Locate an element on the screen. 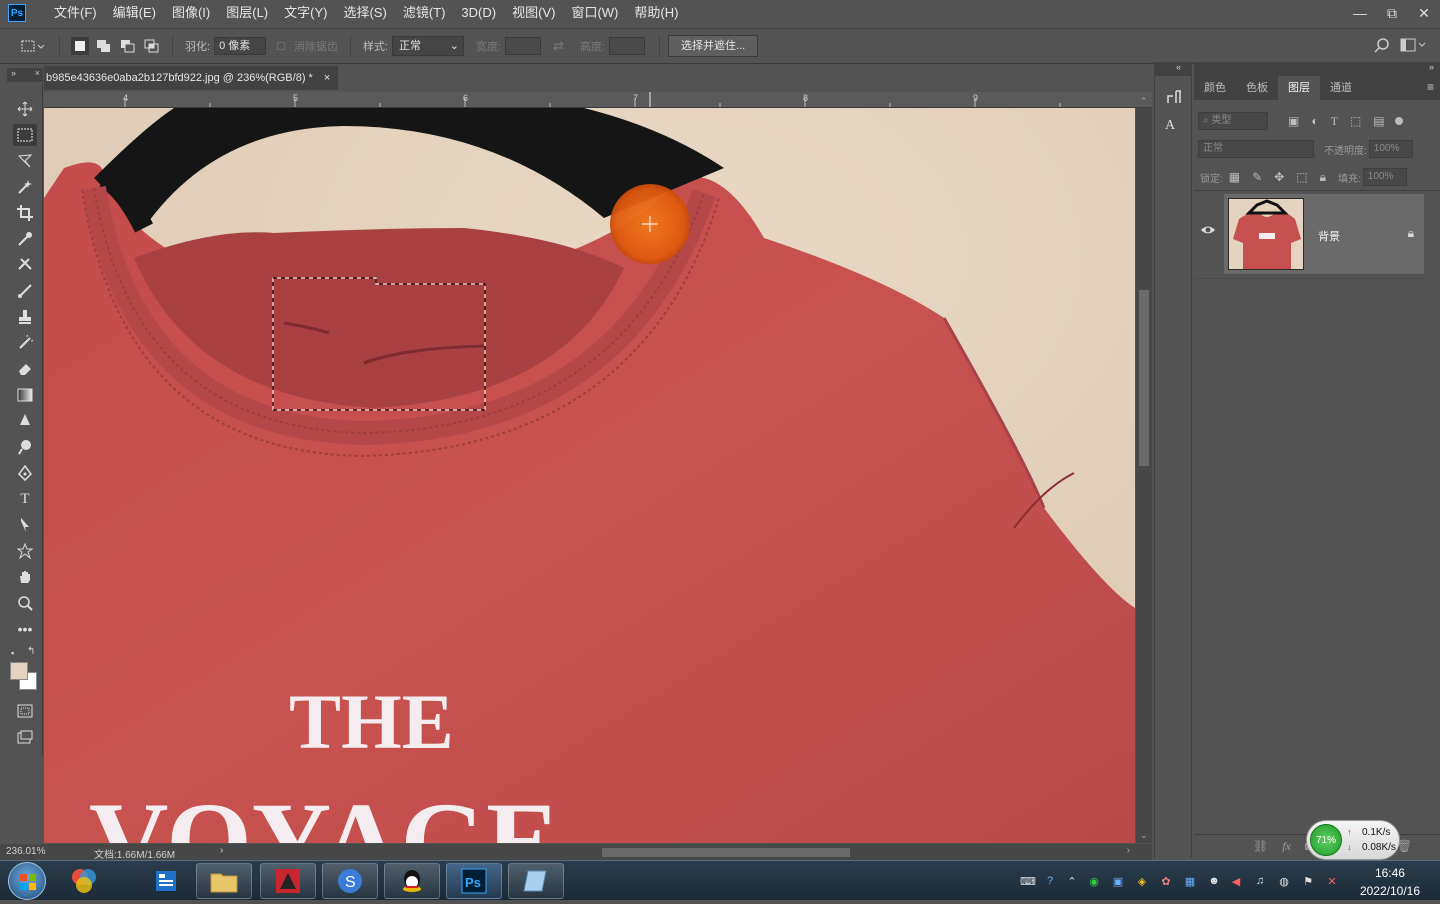 The width and height of the screenshot is (1440, 904). file-explorer-icon is located at coordinates (224, 881).